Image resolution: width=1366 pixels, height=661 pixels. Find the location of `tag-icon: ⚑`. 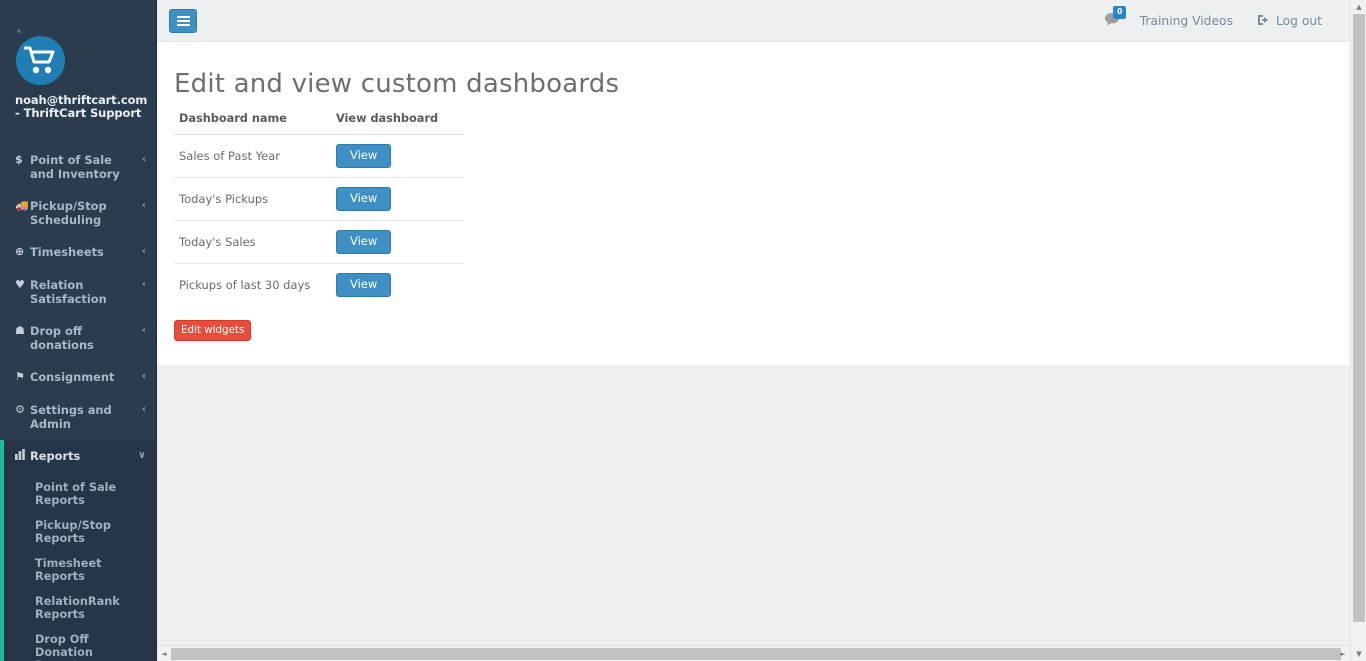

tag-icon: ⚑ is located at coordinates (20, 376).